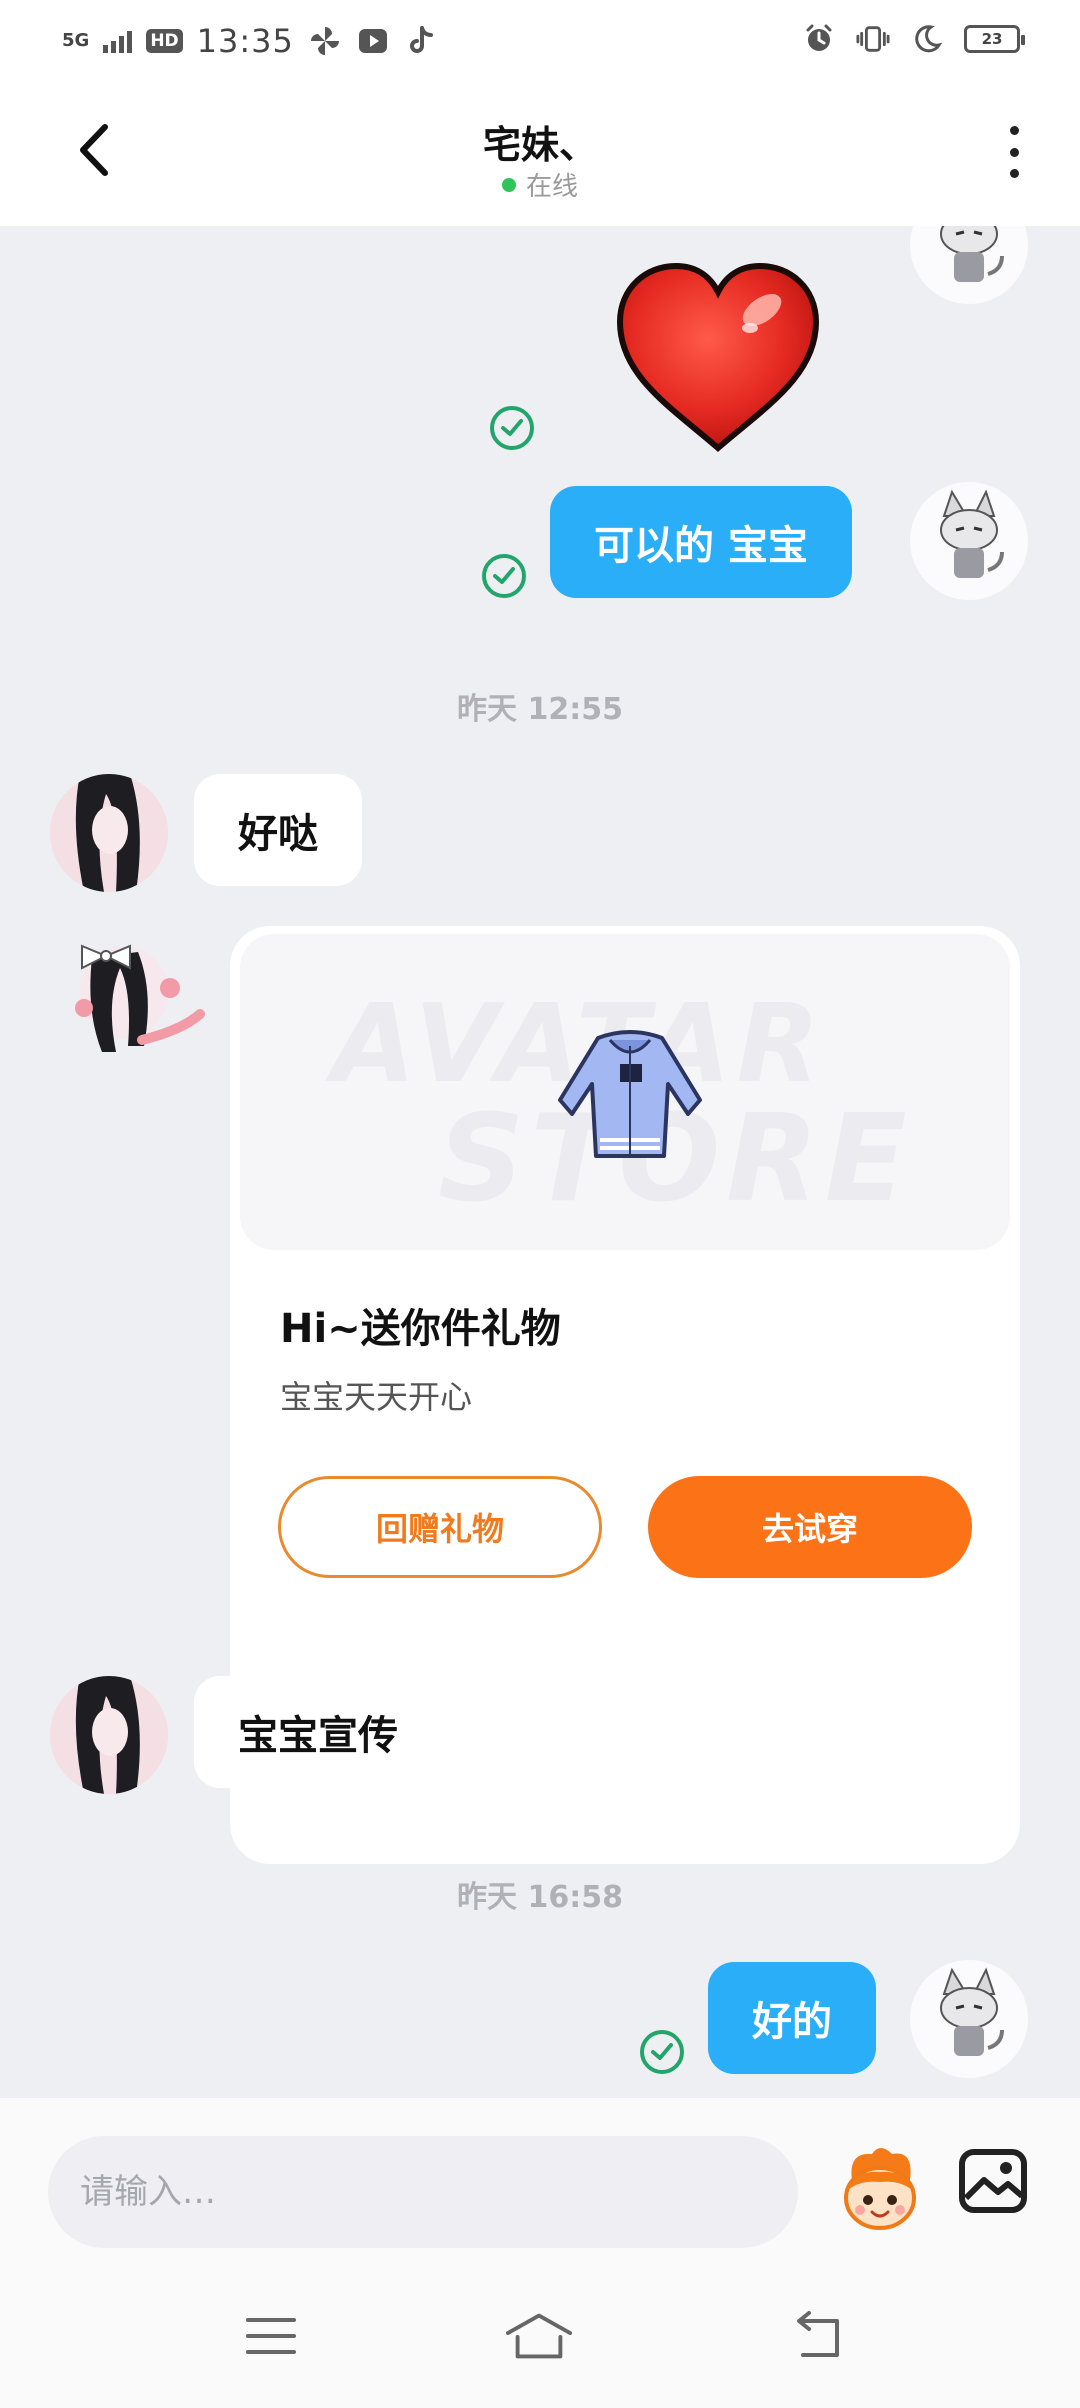 Image resolution: width=1080 pixels, height=2408 pixels. I want to click on home-icon, so click(539, 2336).